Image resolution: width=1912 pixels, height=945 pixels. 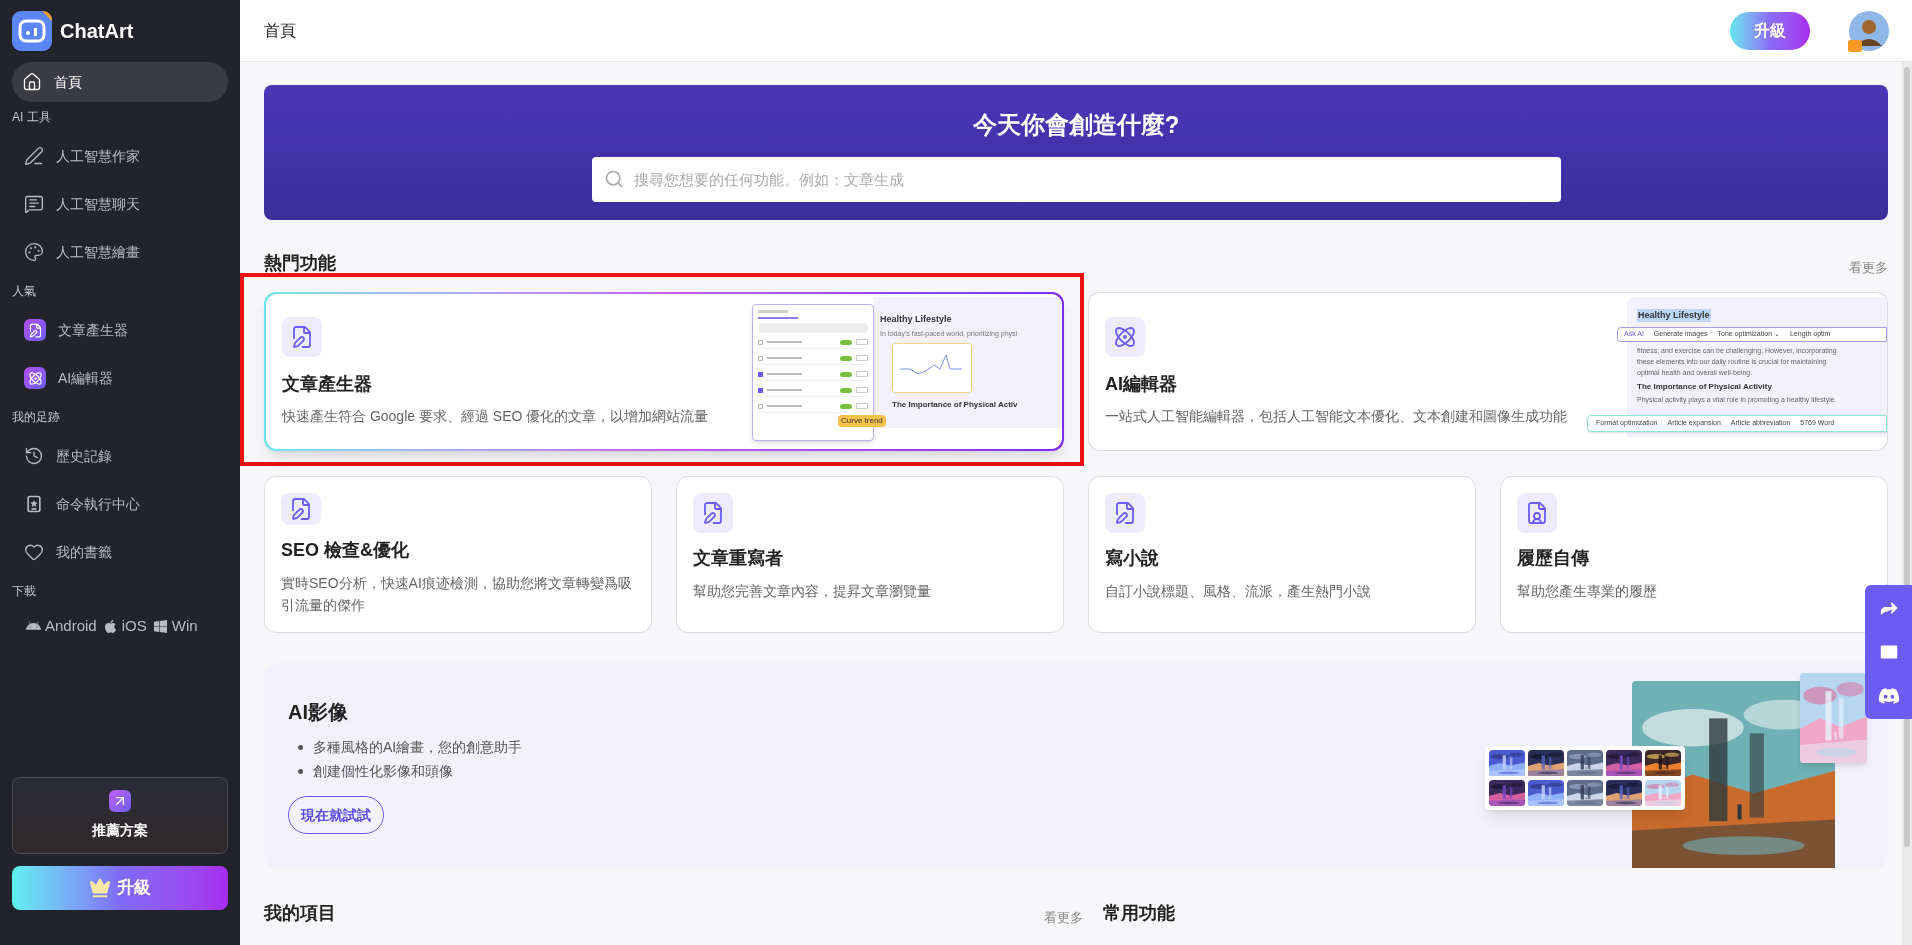 What do you see at coordinates (1694, 554) in the screenshot?
I see `feature-card: 履歷自傳 幫助您產生專業的履歷` at bounding box center [1694, 554].